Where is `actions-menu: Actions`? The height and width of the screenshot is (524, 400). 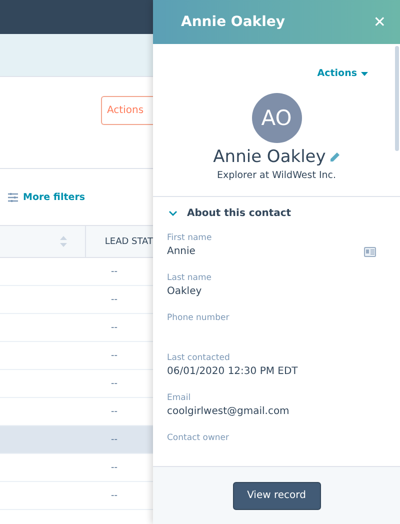 actions-menu: Actions is located at coordinates (337, 73).